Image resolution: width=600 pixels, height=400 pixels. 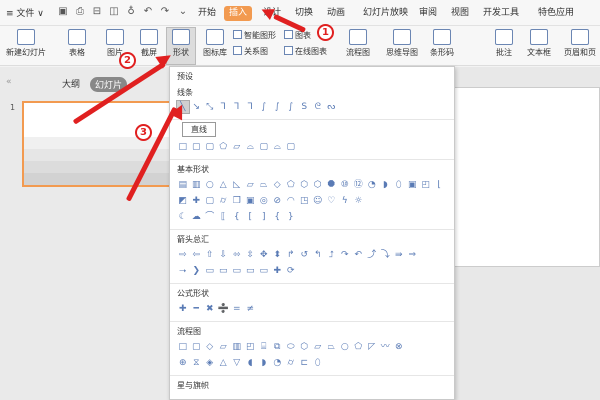 What do you see at coordinates (210, 147) in the screenshot?
I see `snip-rectangle-icon: ▢` at bounding box center [210, 147].